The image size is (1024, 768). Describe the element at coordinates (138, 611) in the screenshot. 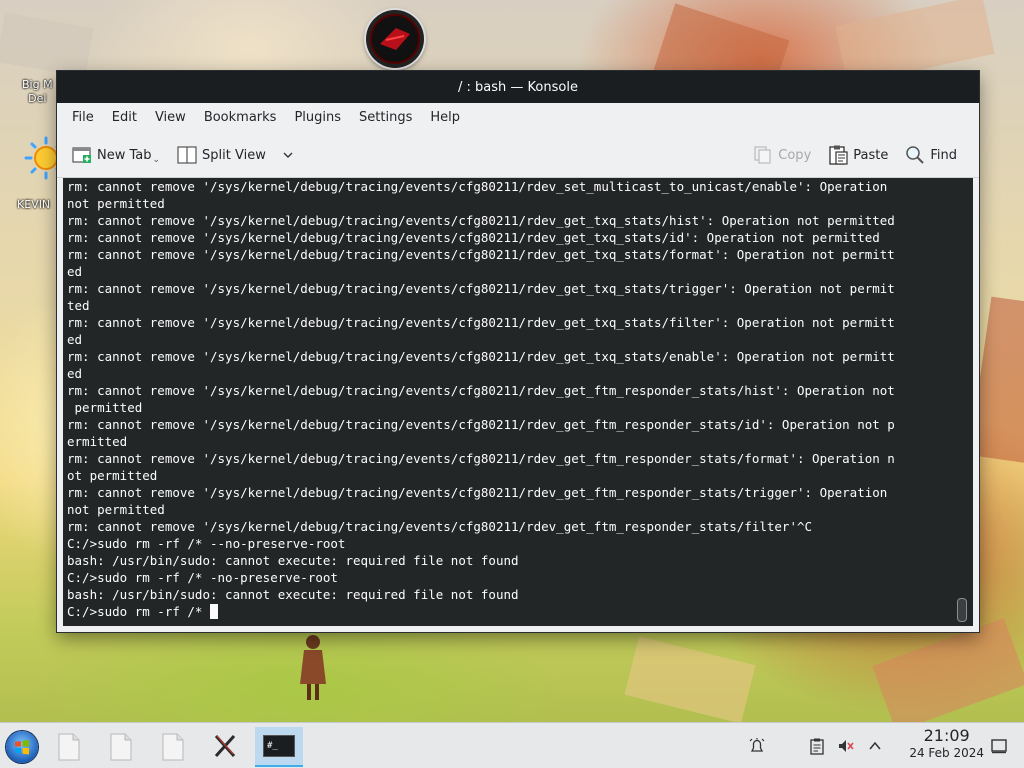

I see `terminal-line: C:/>sudo rm -rf /*` at that location.